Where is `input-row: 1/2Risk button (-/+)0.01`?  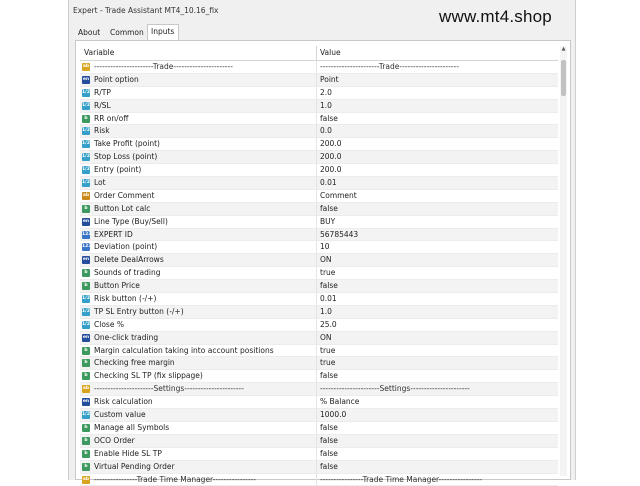 input-row: 1/2Risk button (-/+)0.01 is located at coordinates (319, 299).